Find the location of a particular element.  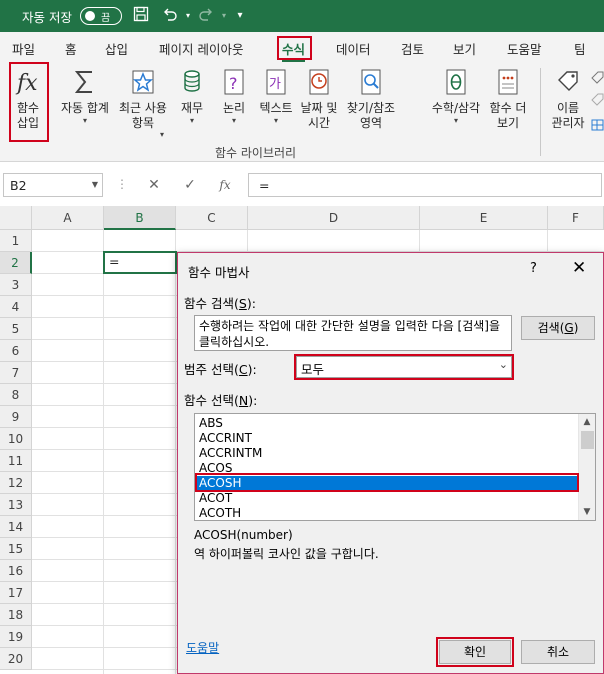

ribbon-separator is located at coordinates (540, 112).